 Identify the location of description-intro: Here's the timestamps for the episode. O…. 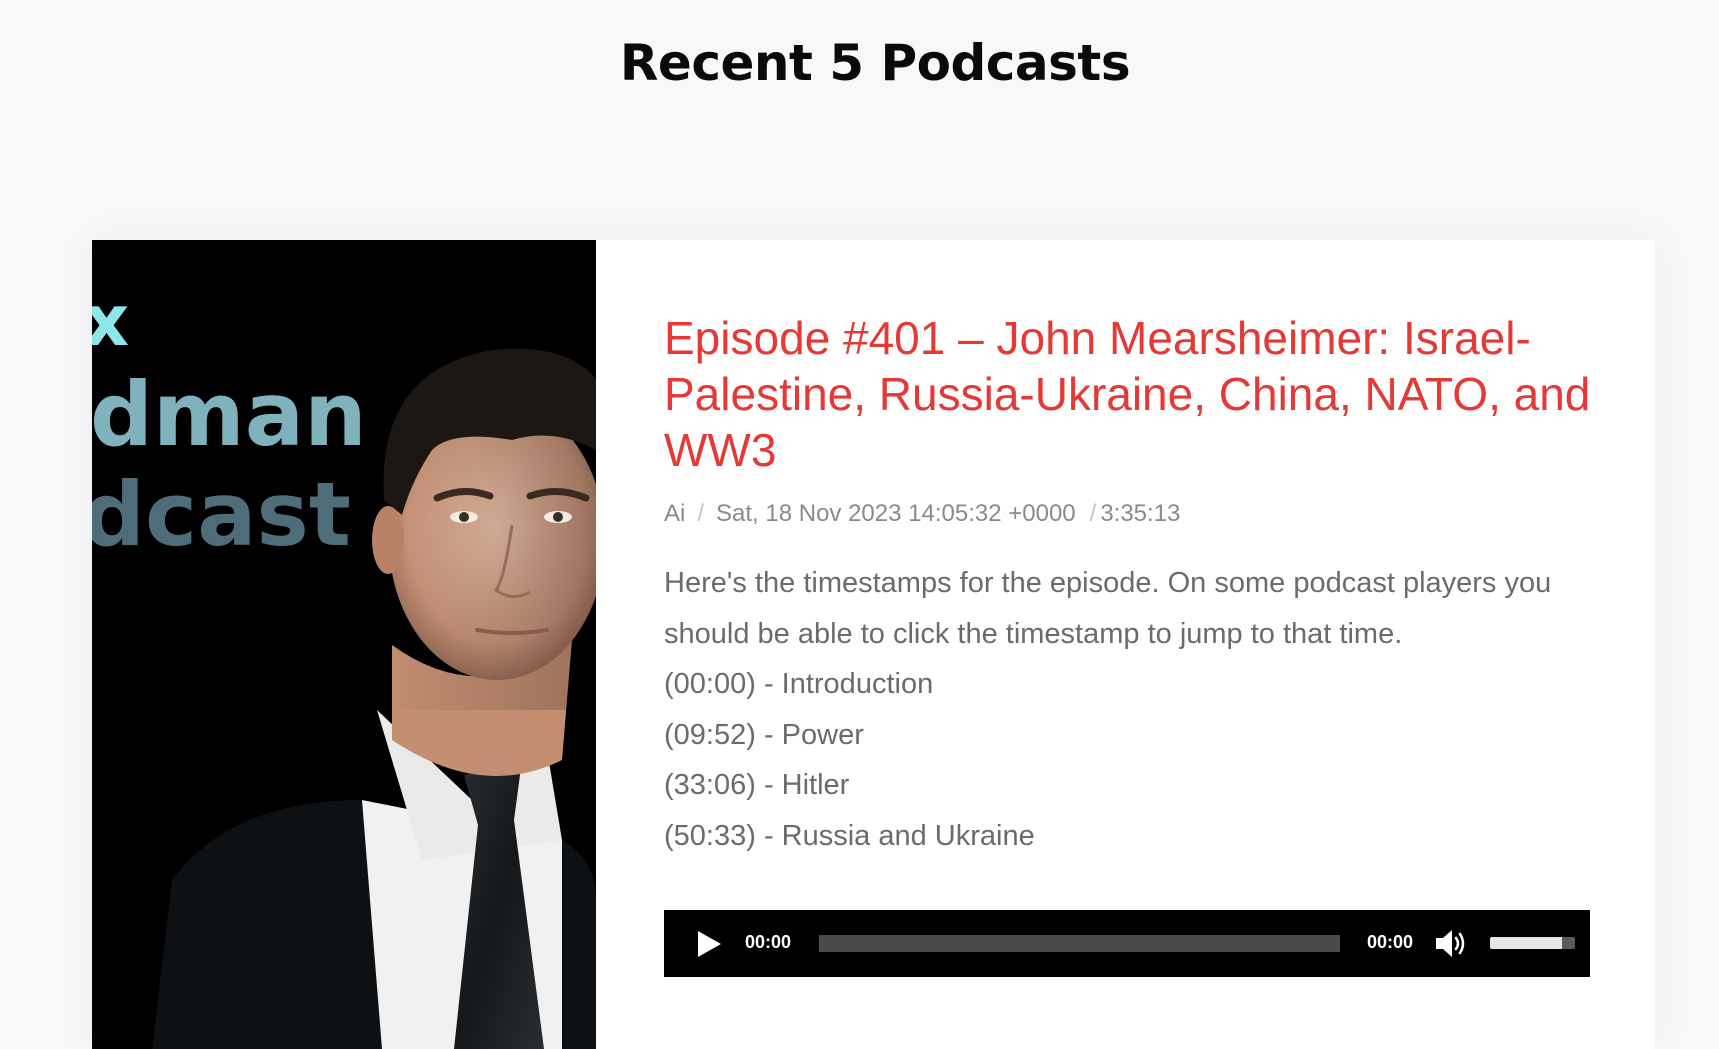
(1108, 608).